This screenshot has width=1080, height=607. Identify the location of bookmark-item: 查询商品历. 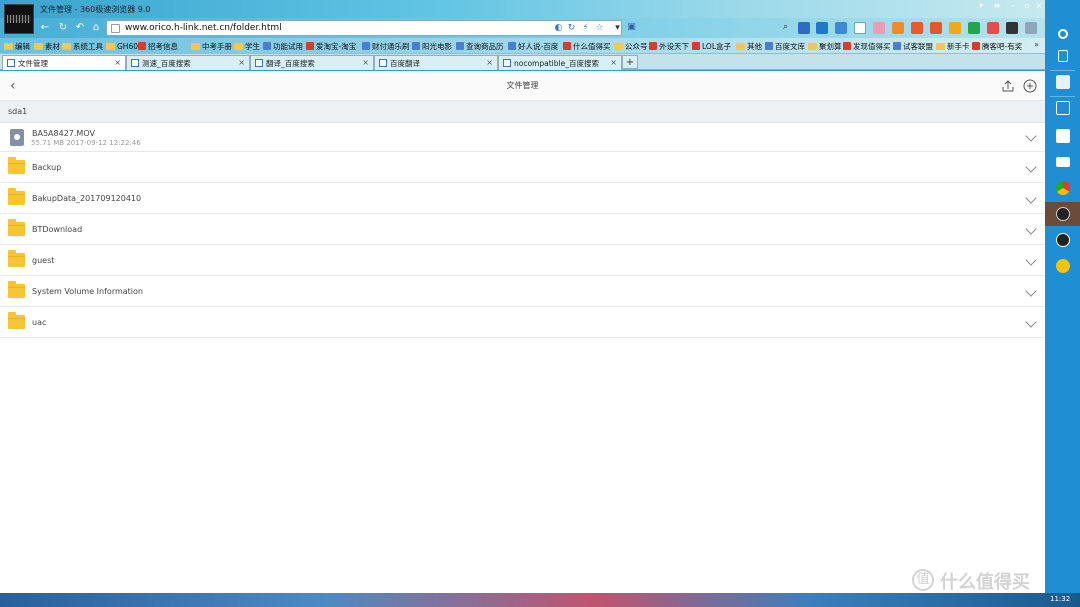
(480, 46).